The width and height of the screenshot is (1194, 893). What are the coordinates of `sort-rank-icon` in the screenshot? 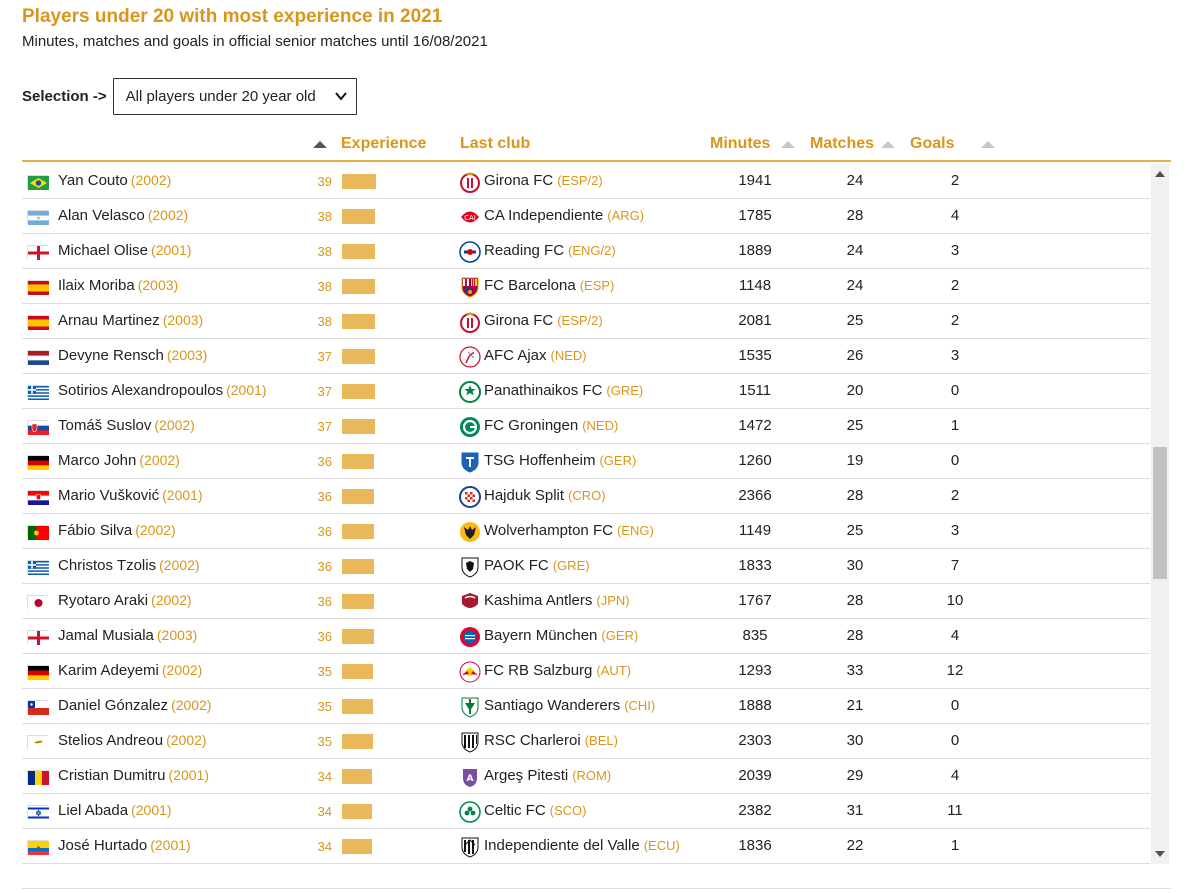 It's located at (320, 144).